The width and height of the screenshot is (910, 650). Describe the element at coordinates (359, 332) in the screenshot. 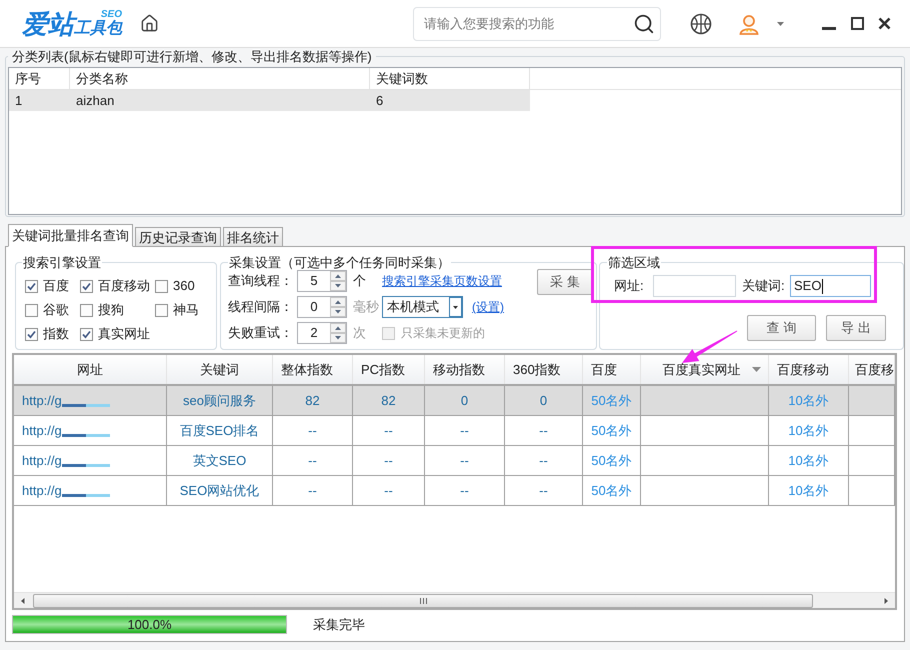

I see `unit-label: 次` at that location.